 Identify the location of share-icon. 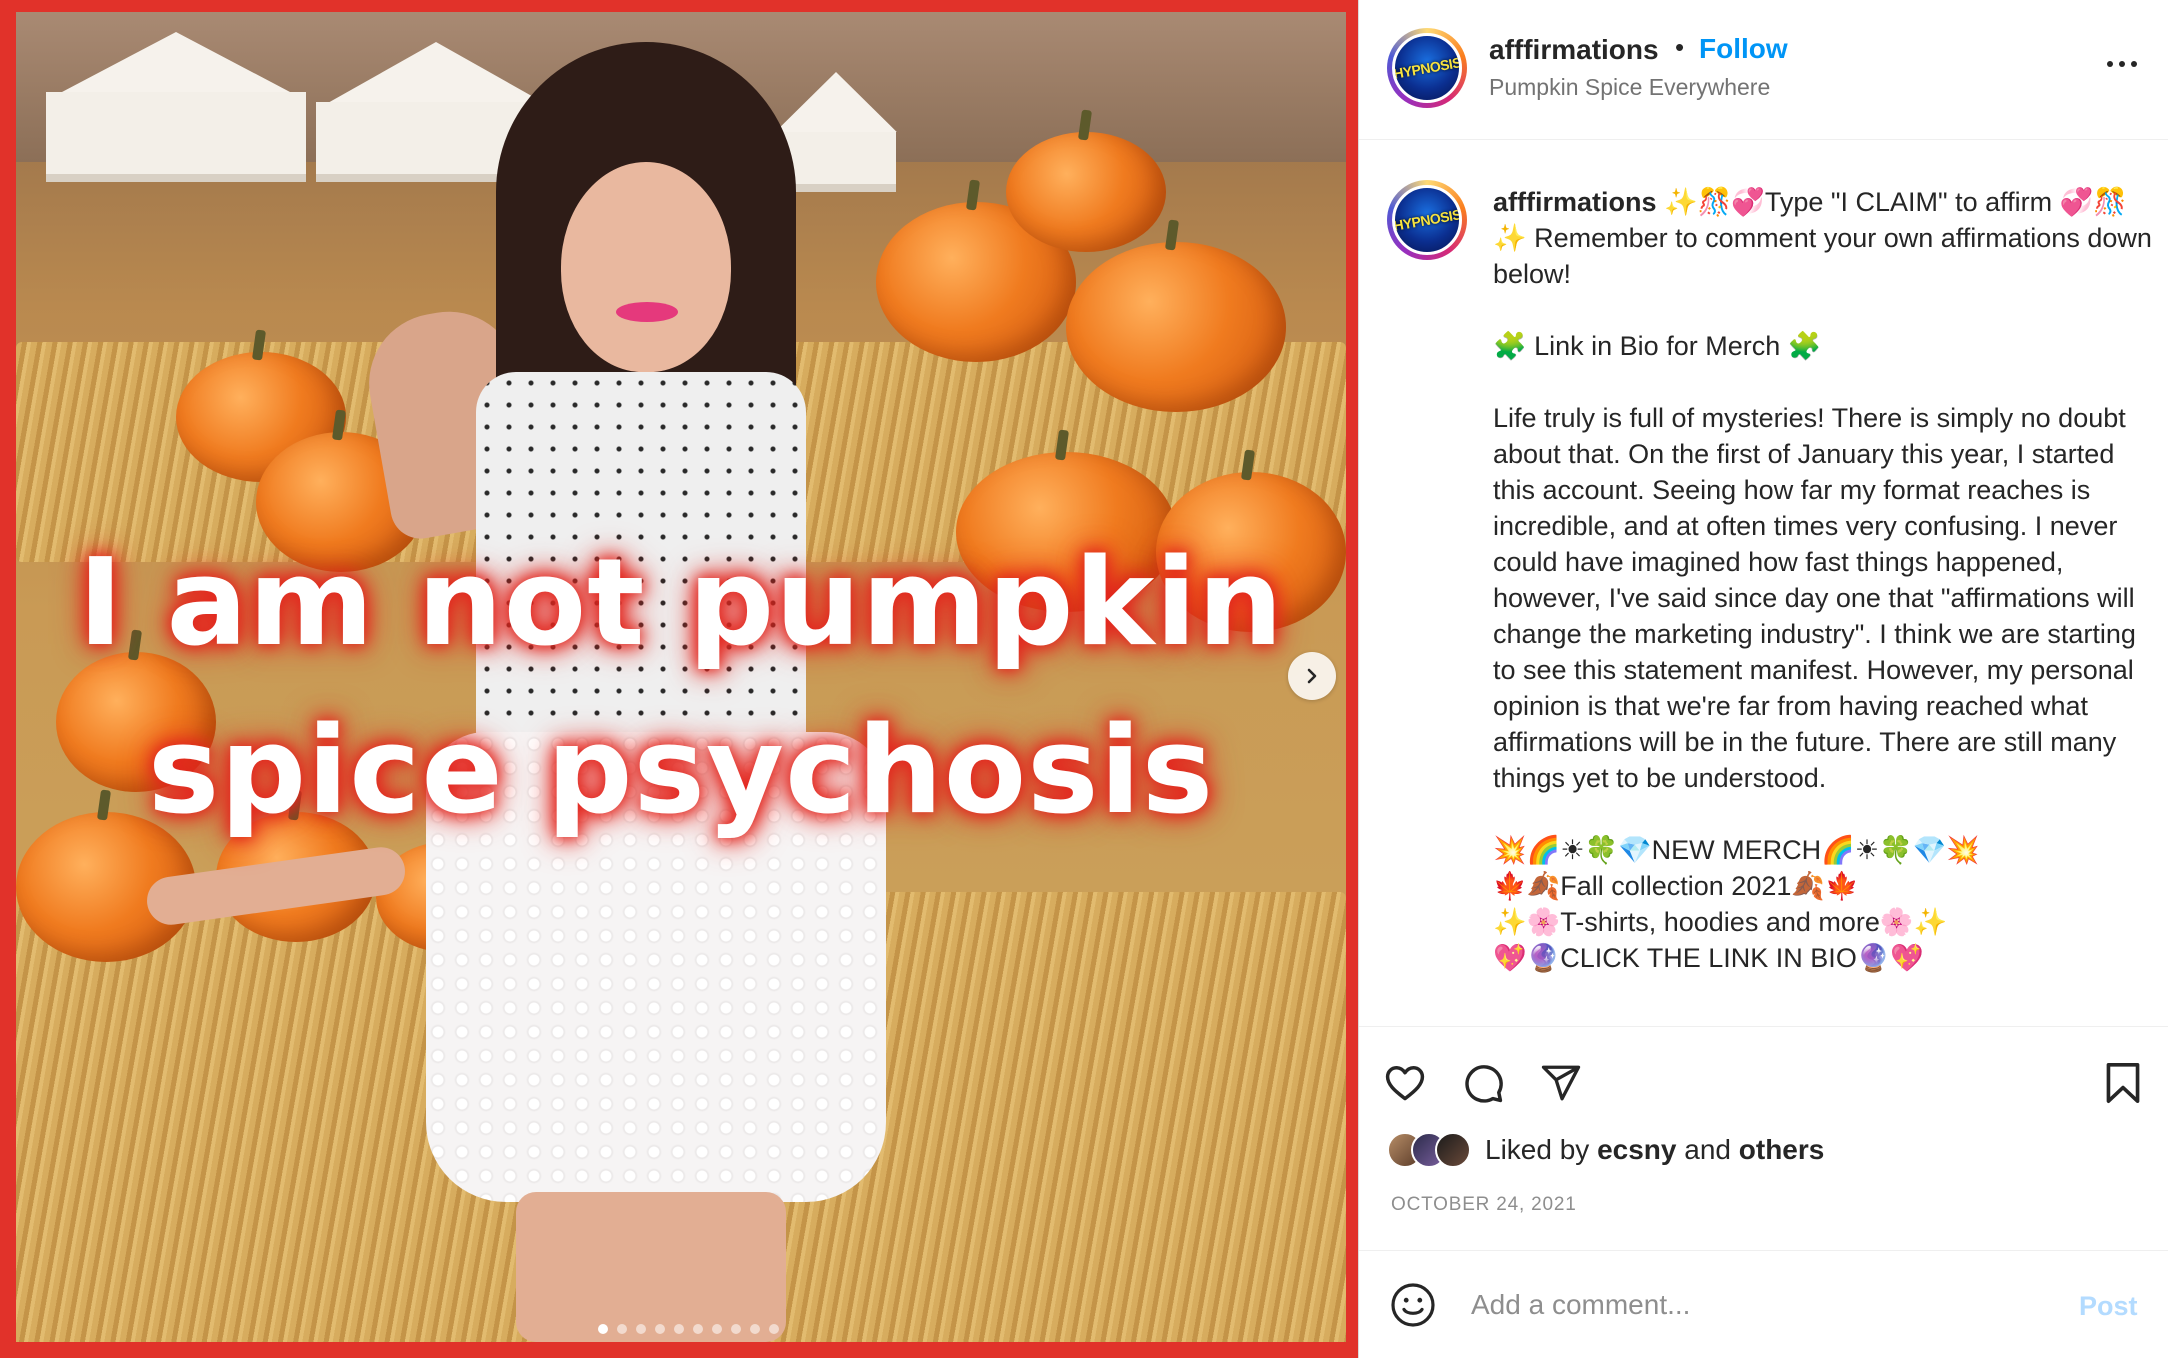
(1561, 1083).